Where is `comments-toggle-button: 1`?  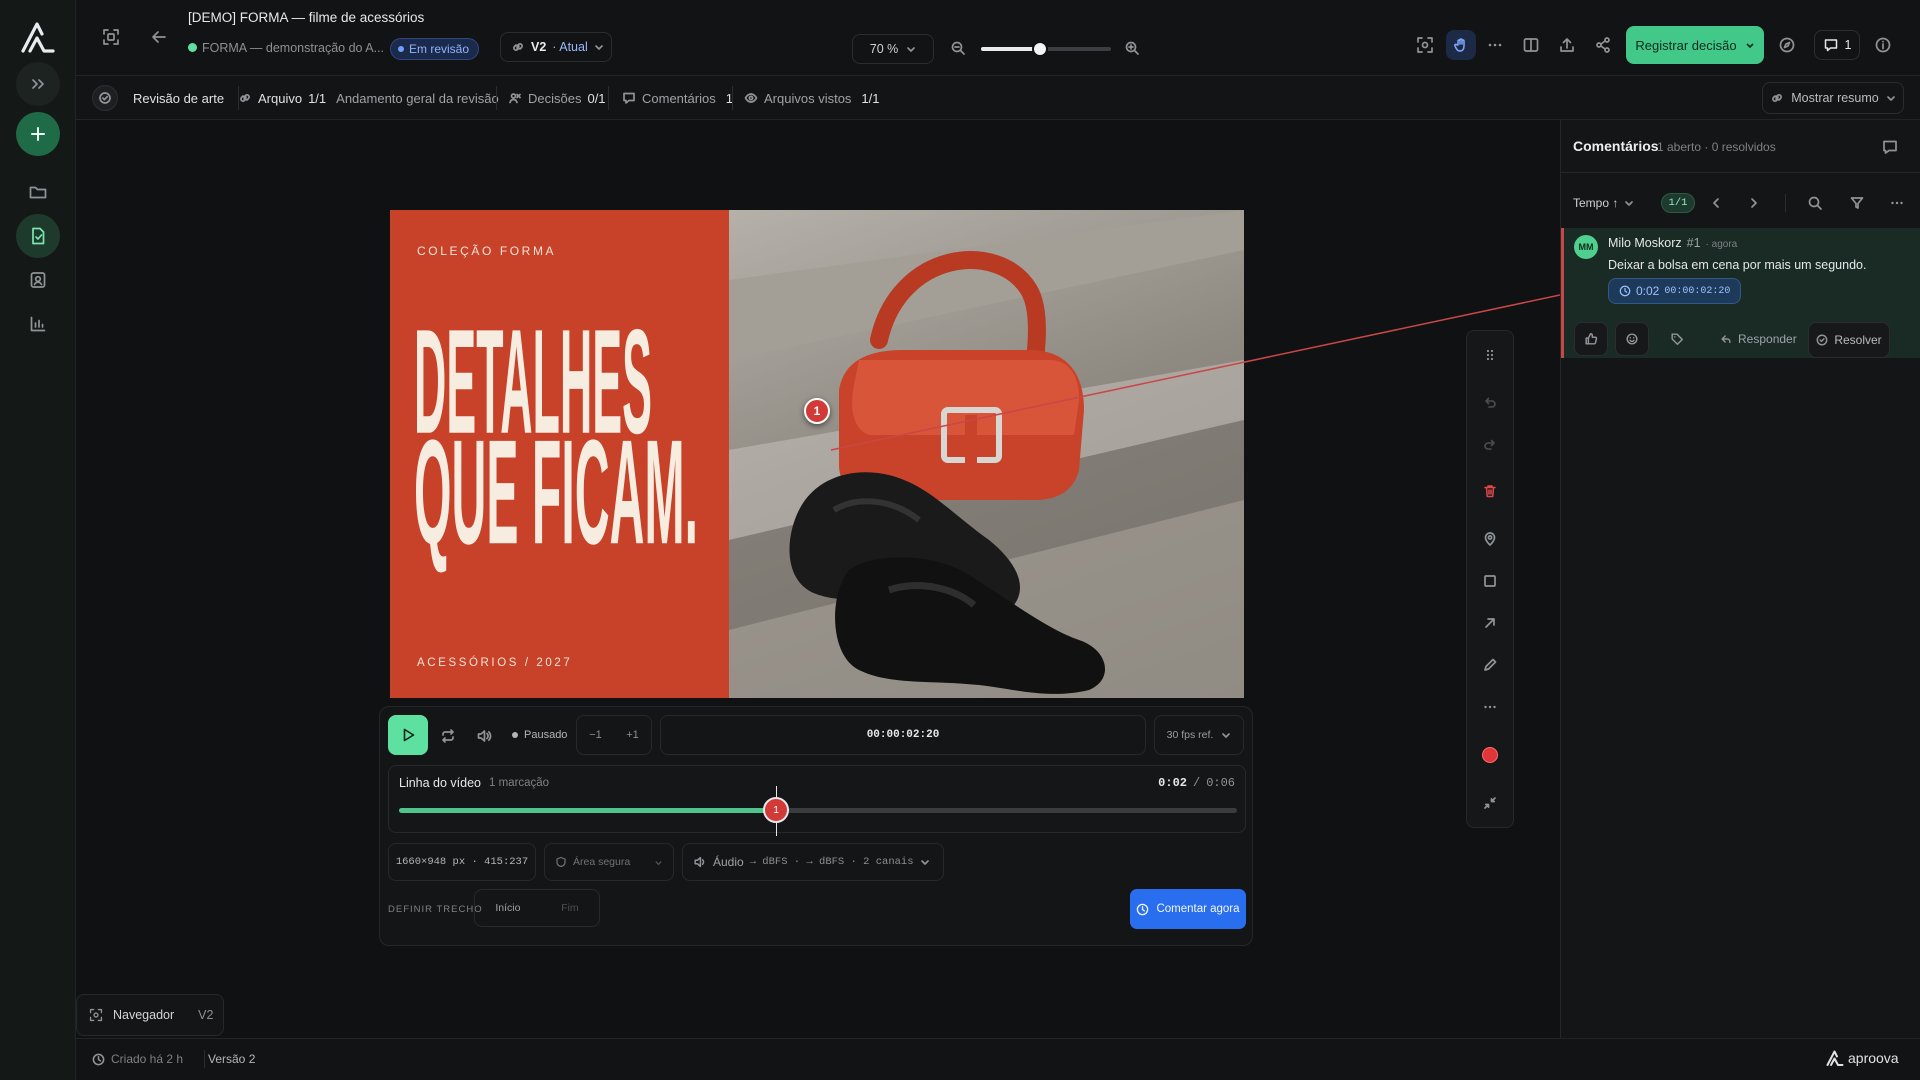 comments-toggle-button: 1 is located at coordinates (1837, 45).